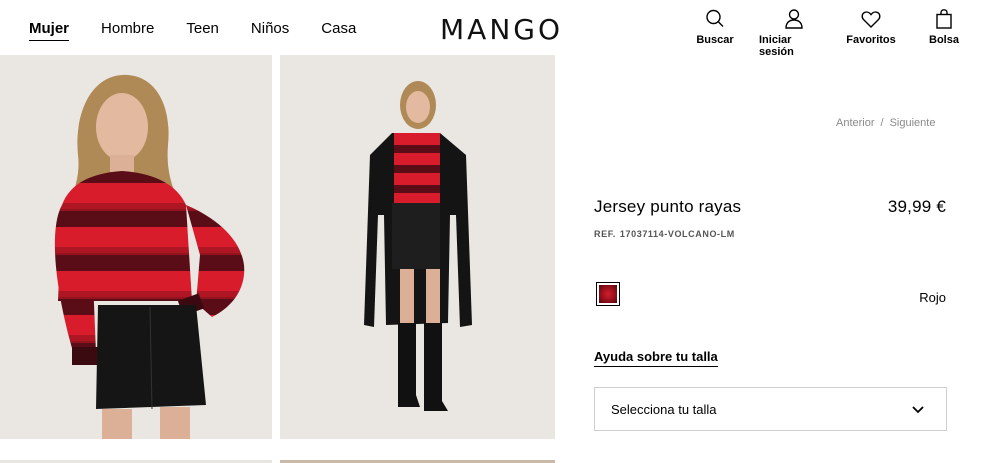 This screenshot has width=981, height=463. What do you see at coordinates (715, 18) in the screenshot?
I see `search-icon` at bounding box center [715, 18].